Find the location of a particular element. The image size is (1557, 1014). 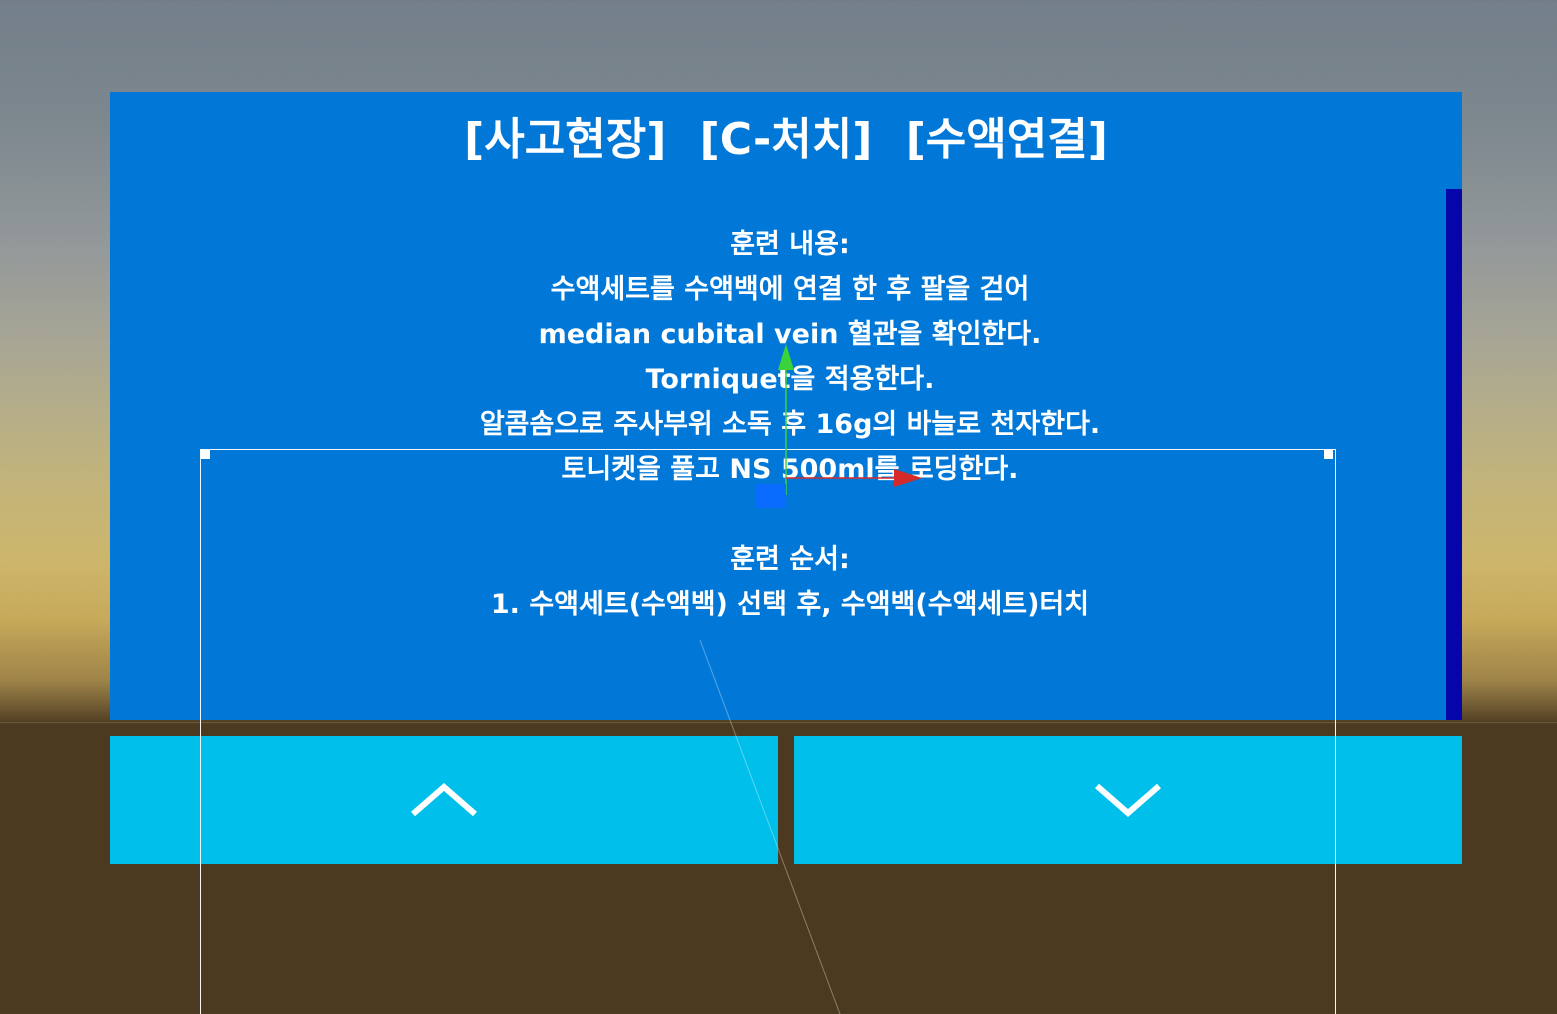

instruction-line: 알콤솜으로 주사부위 소독 후 16g의 바늘로 천자한다. is located at coordinates (790, 424).